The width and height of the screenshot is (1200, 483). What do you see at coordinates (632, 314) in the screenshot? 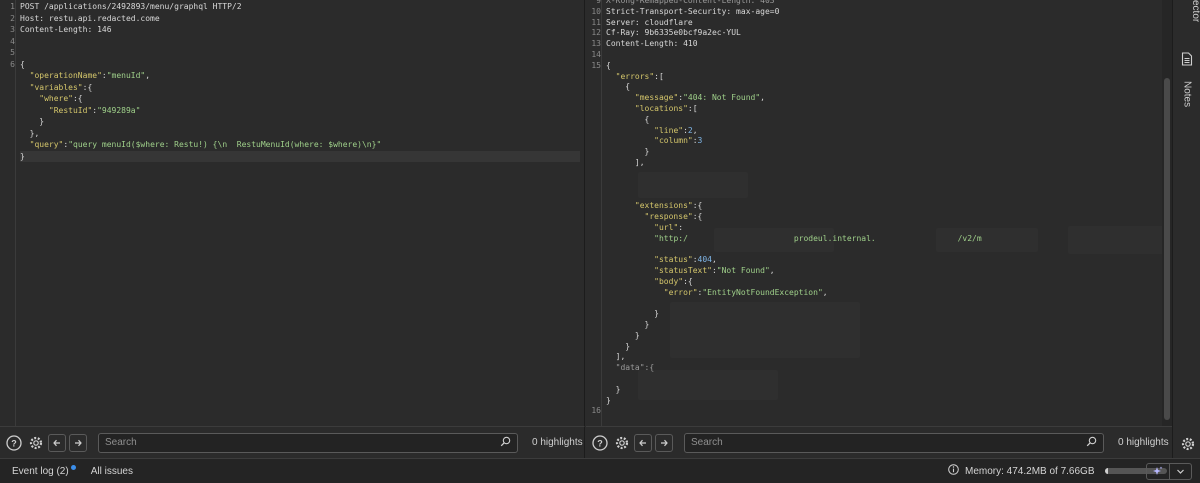
I see `code-token: }` at bounding box center [632, 314].